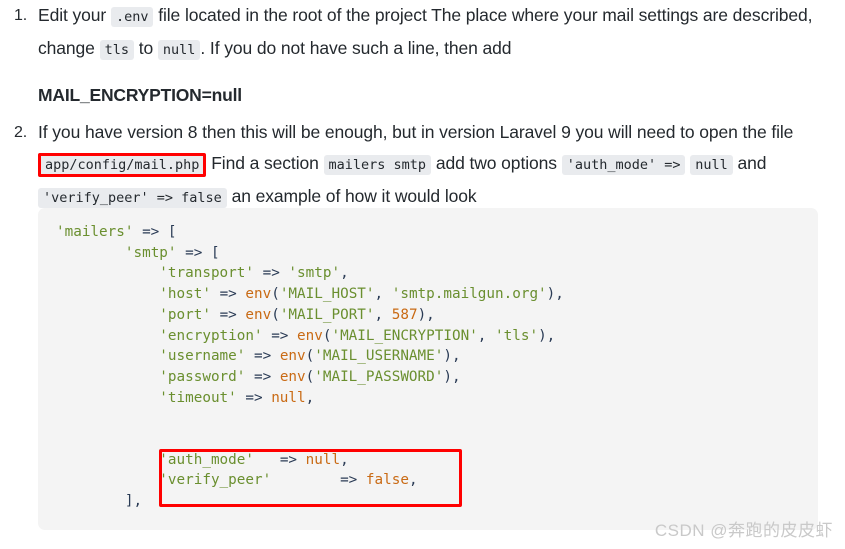 The width and height of the screenshot is (845, 549). What do you see at coordinates (132, 198) in the screenshot?
I see `inline-code: 'verify_peer' => false` at bounding box center [132, 198].